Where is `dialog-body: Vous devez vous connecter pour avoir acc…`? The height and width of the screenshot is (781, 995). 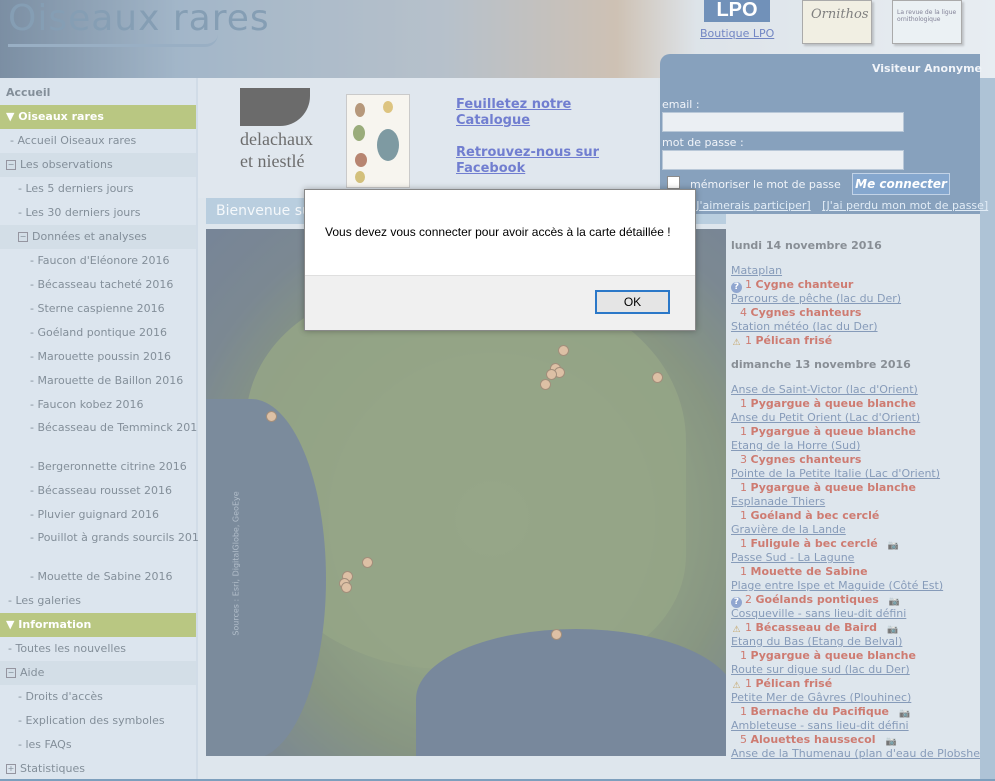
dialog-body: Vous devez vous connecter pour avoir acc… is located at coordinates (500, 233).